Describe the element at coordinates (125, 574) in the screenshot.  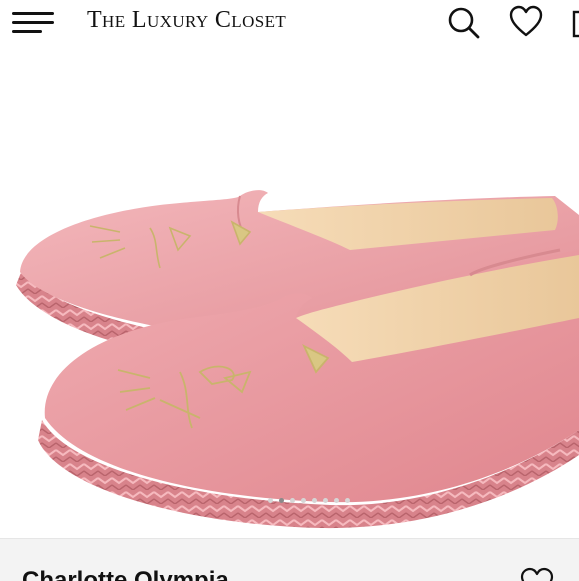
I see `product-brand-name: Charlotte Olympia` at that location.